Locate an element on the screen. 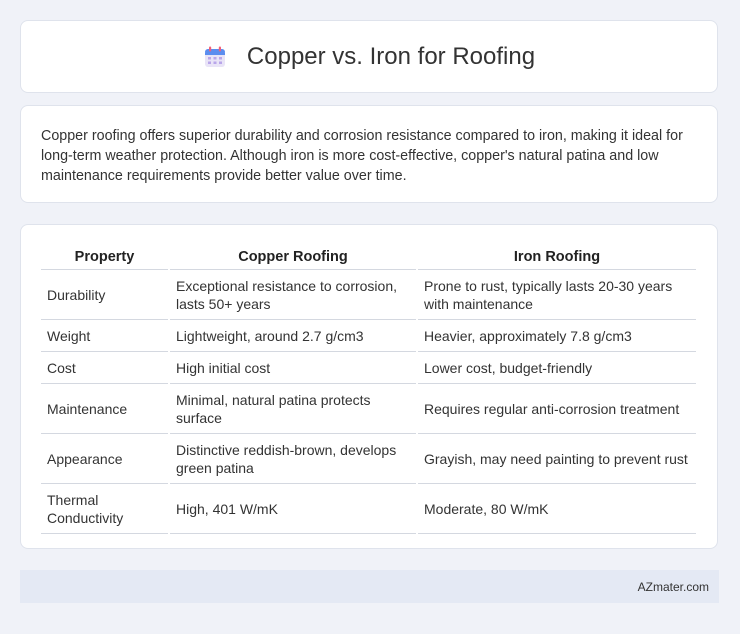 The image size is (740, 634). table-header-row: Property Copper Roofing Iron Roofing is located at coordinates (368, 257).